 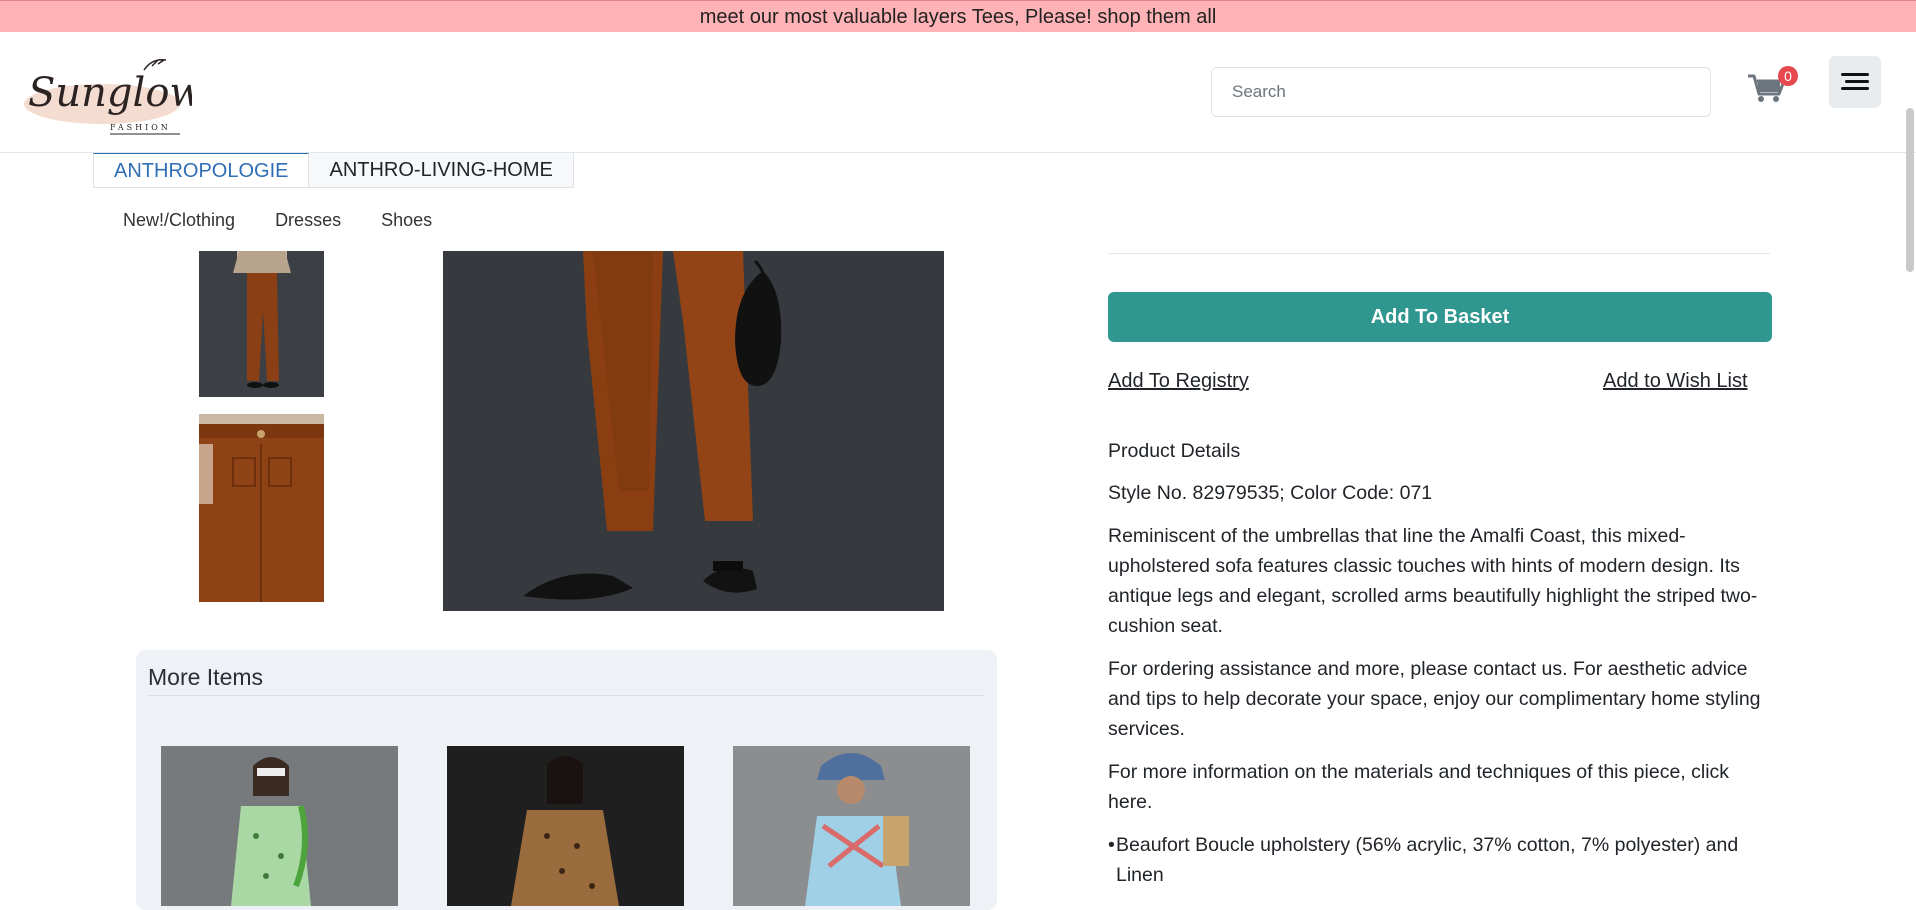 I want to click on category-nav: New!/Clothing Dresses Shoes, so click(x=297, y=220).